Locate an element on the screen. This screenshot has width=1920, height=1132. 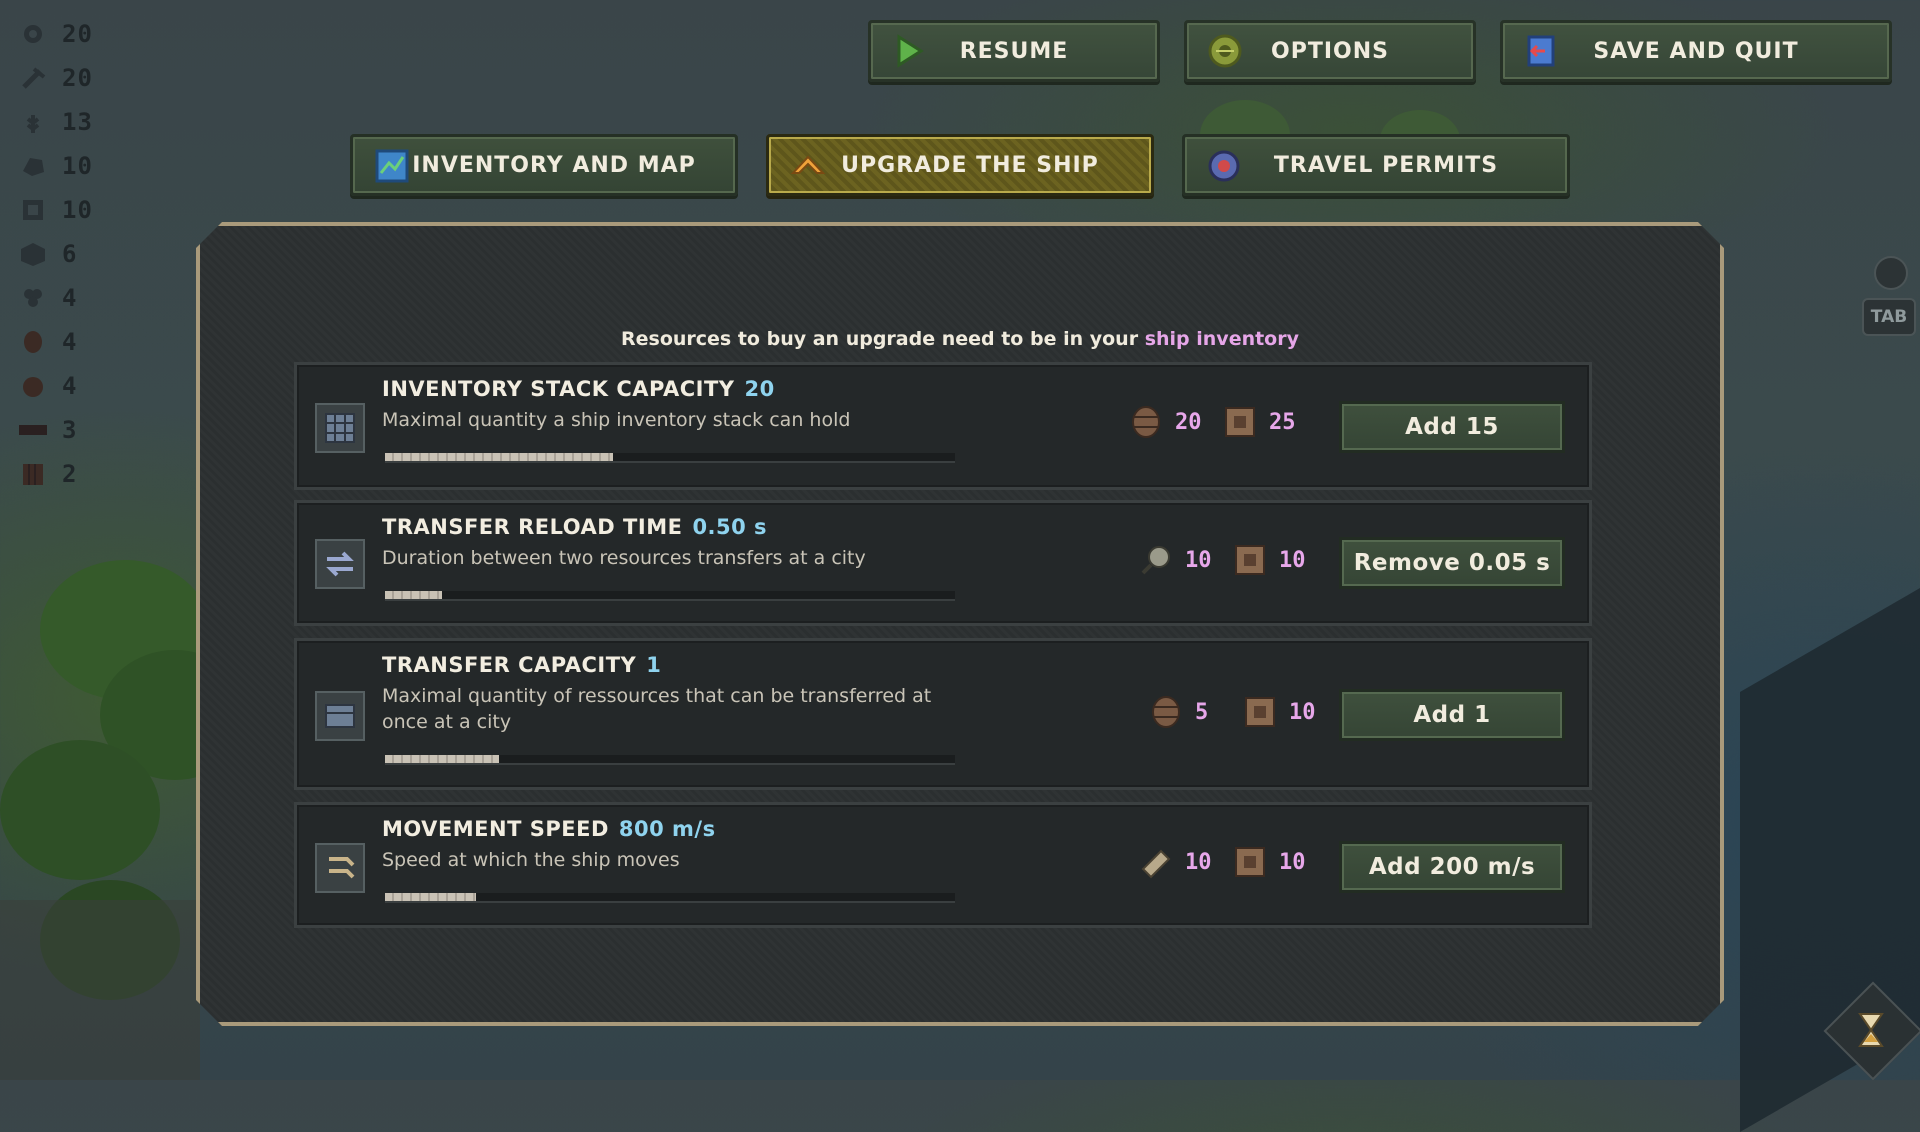
save-and-quit-label: SAVE AND QUIT is located at coordinates (1696, 51).